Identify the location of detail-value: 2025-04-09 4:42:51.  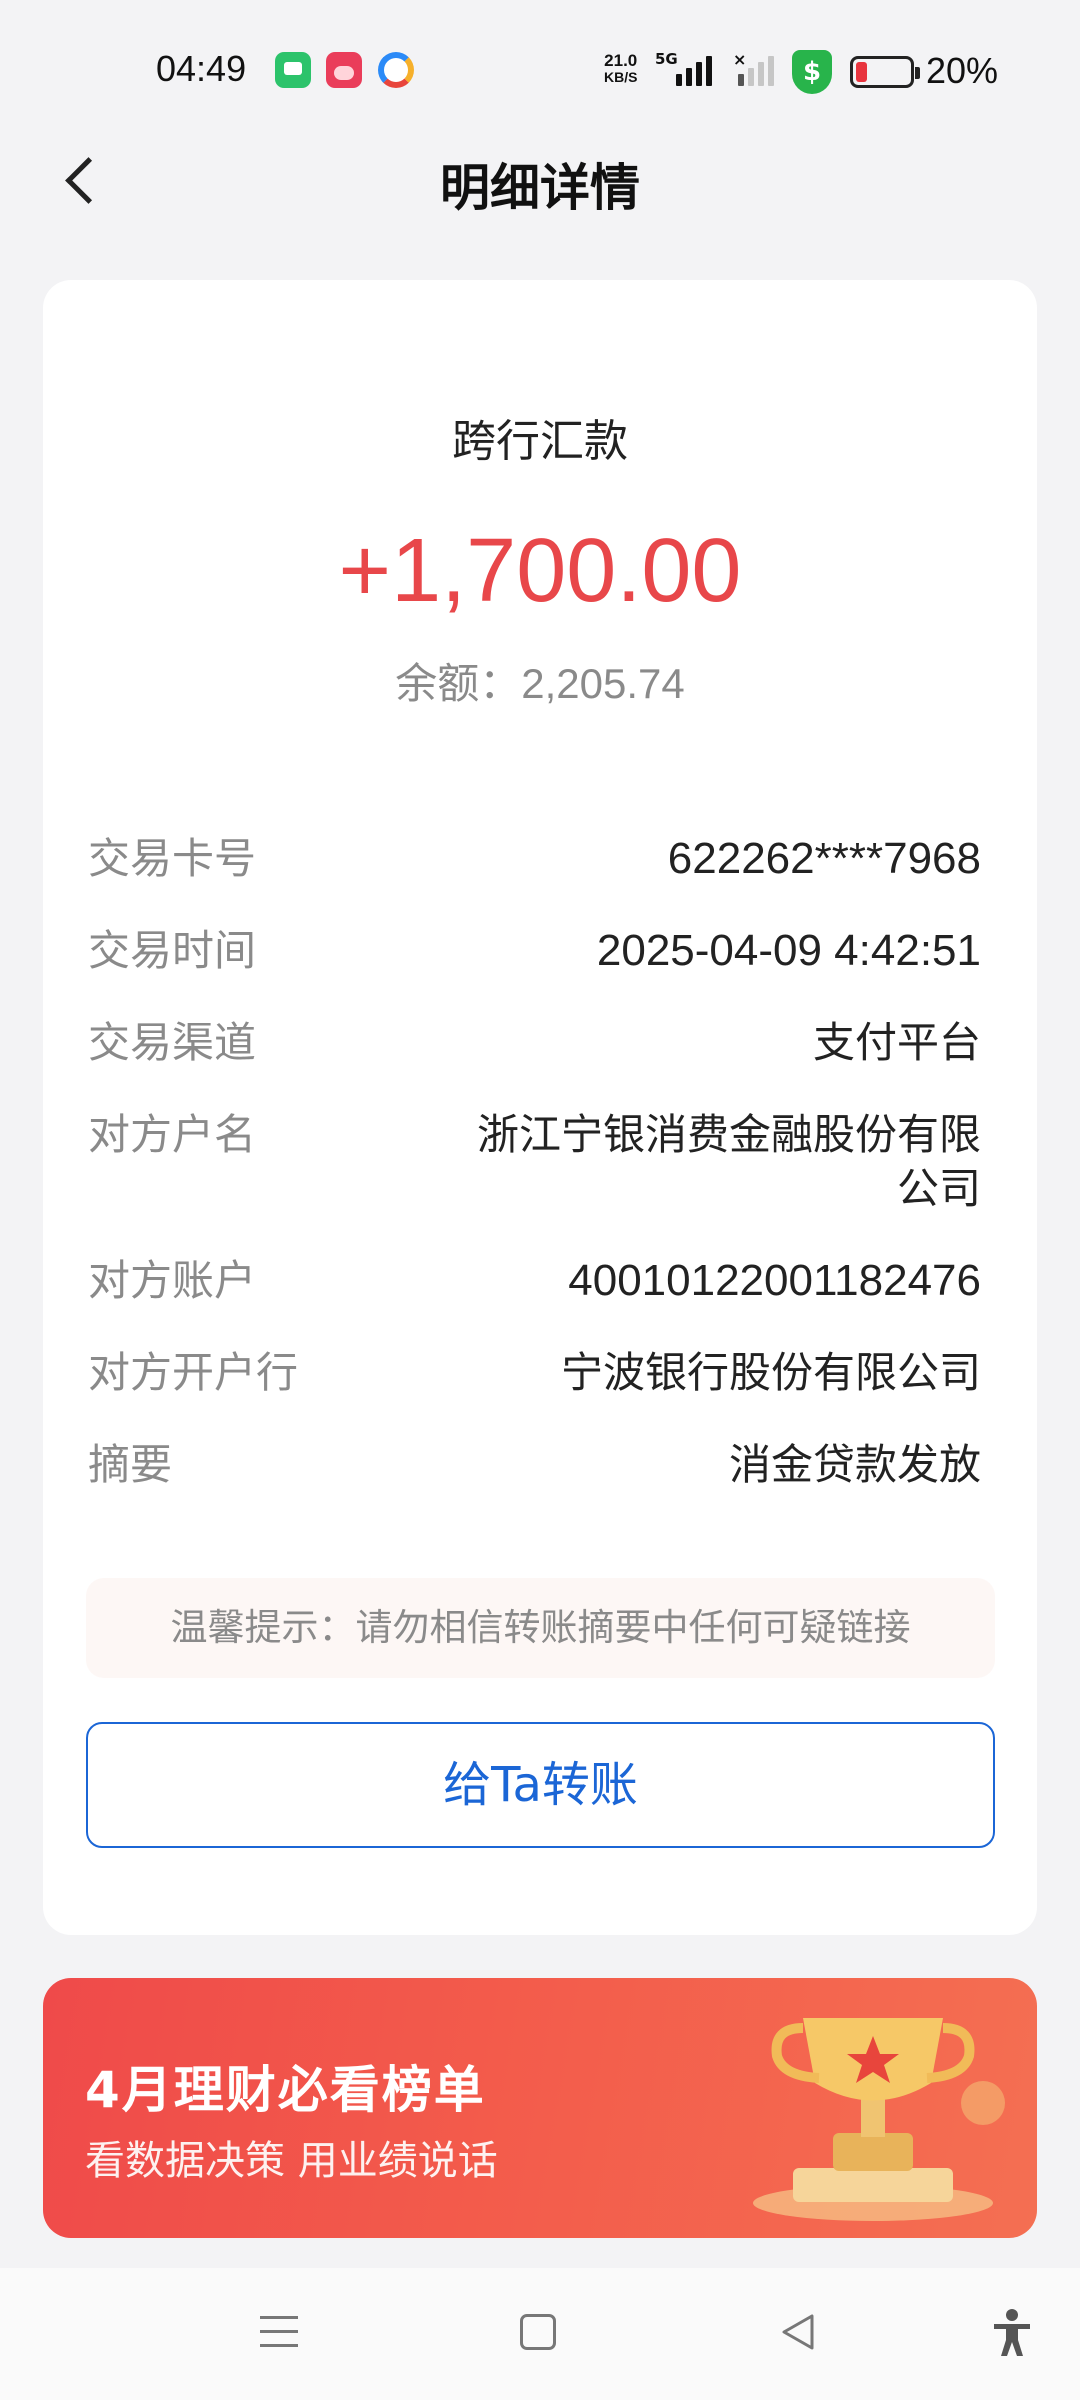
(788, 950).